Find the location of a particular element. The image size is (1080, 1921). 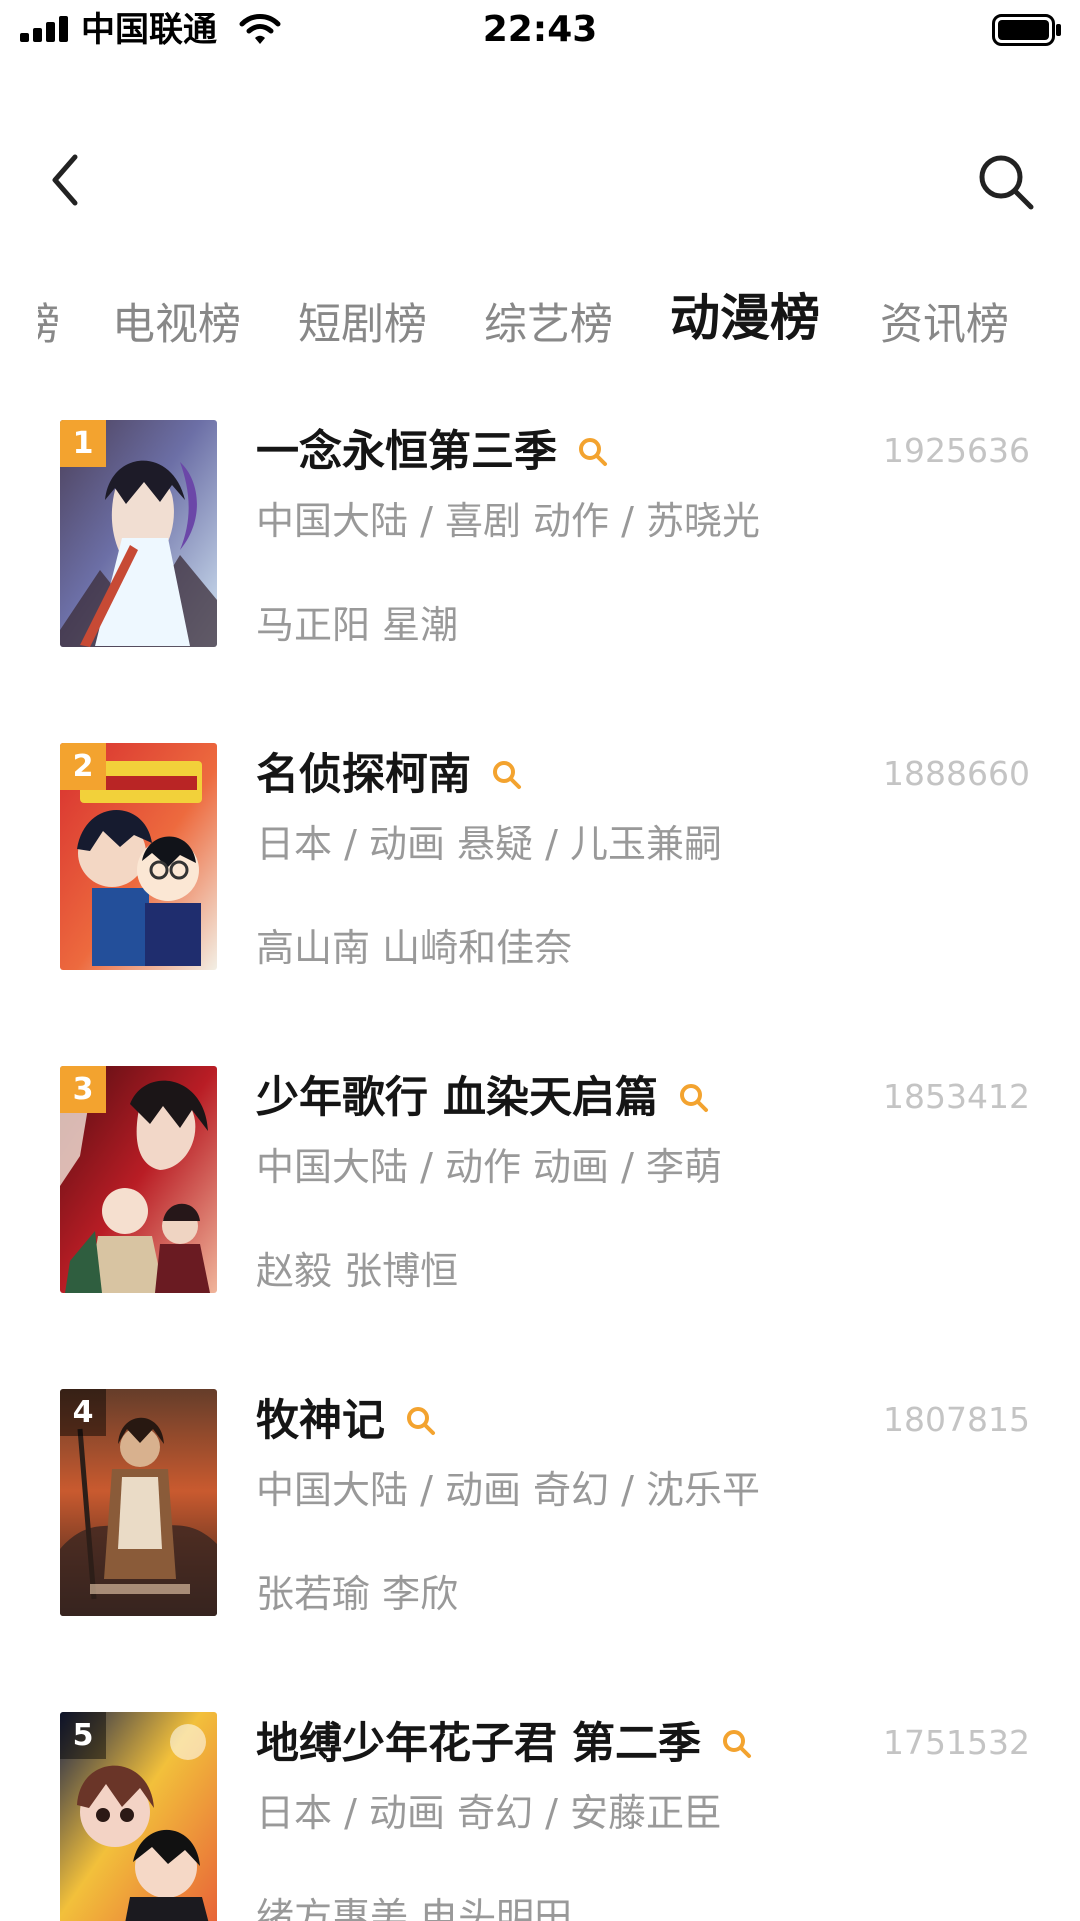

tab-short-drama: 短剧榜 is located at coordinates (362, 325).